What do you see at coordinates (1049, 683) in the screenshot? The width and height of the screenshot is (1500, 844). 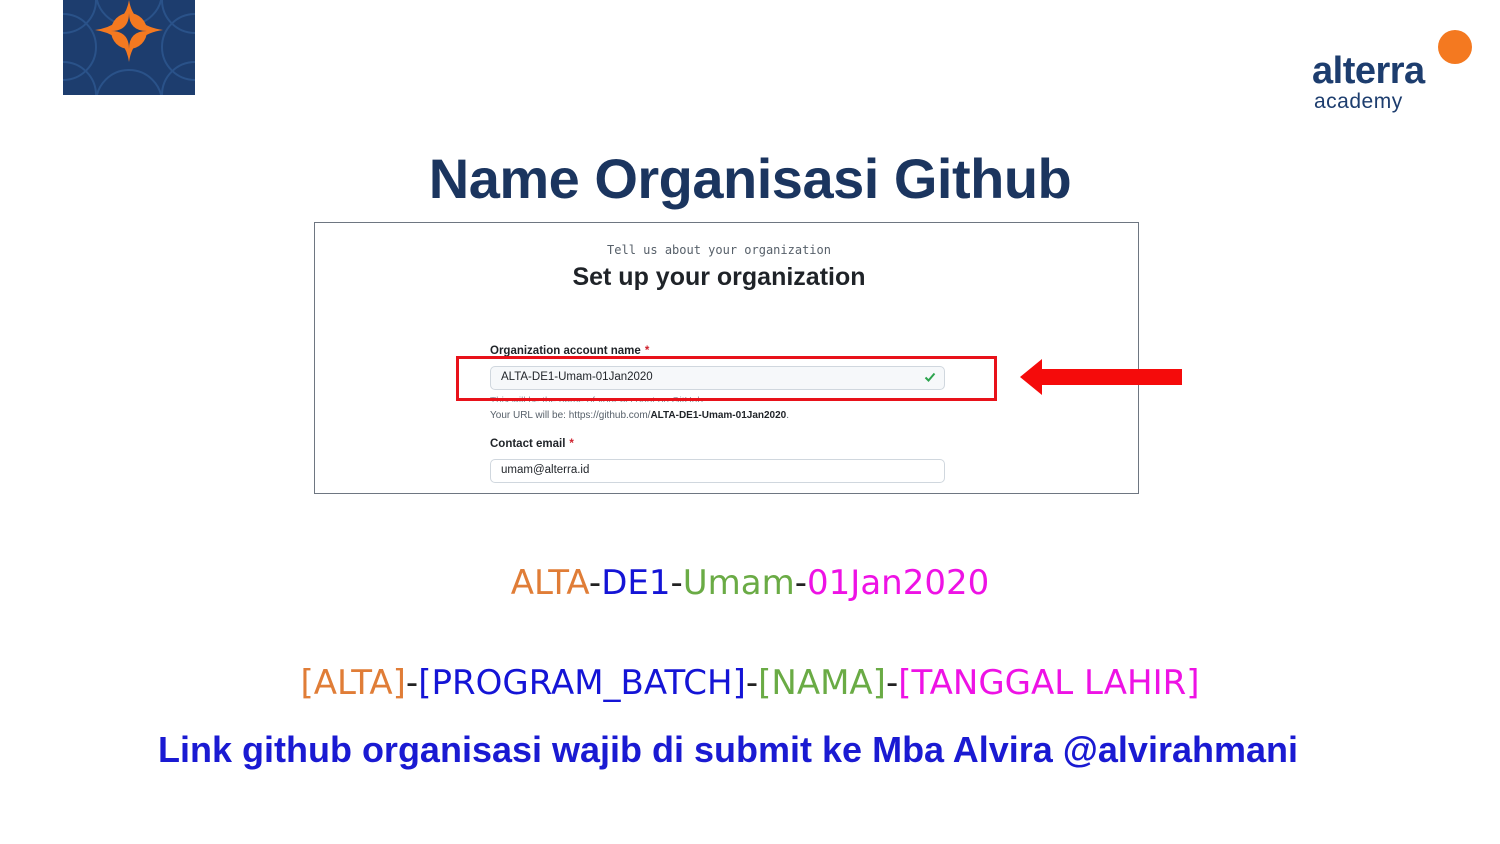 I see `template-part-date: [TANGGAL LAHIR]` at bounding box center [1049, 683].